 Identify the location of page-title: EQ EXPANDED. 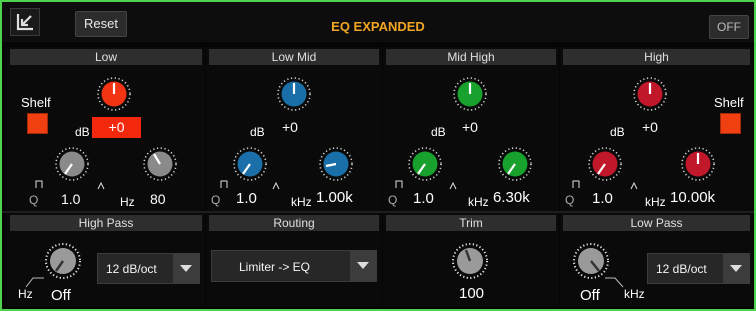
(378, 26).